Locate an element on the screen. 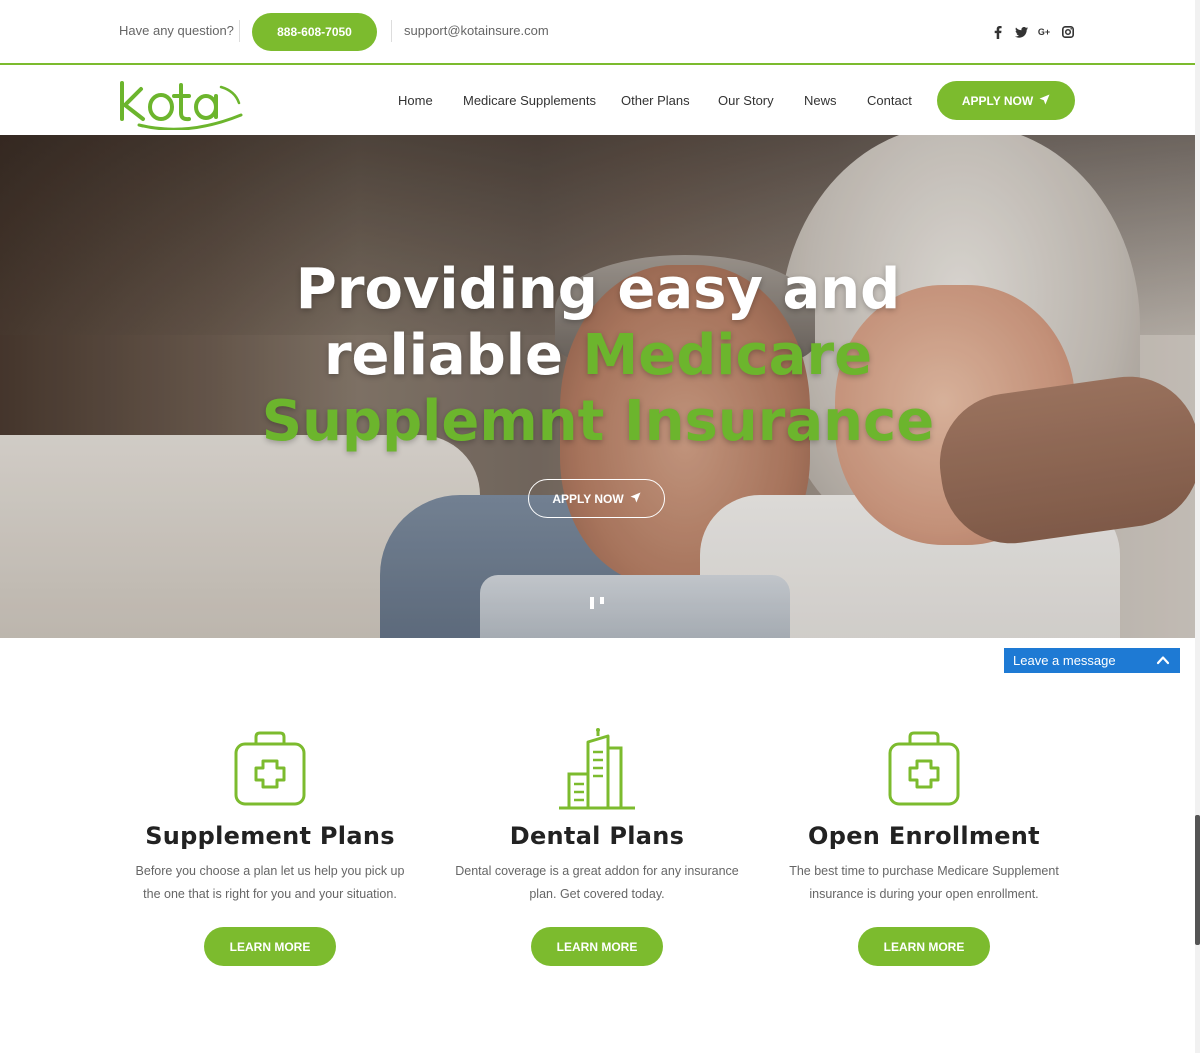 The image size is (1200, 1053). headline-white-text: reliable is located at coordinates (443, 355).